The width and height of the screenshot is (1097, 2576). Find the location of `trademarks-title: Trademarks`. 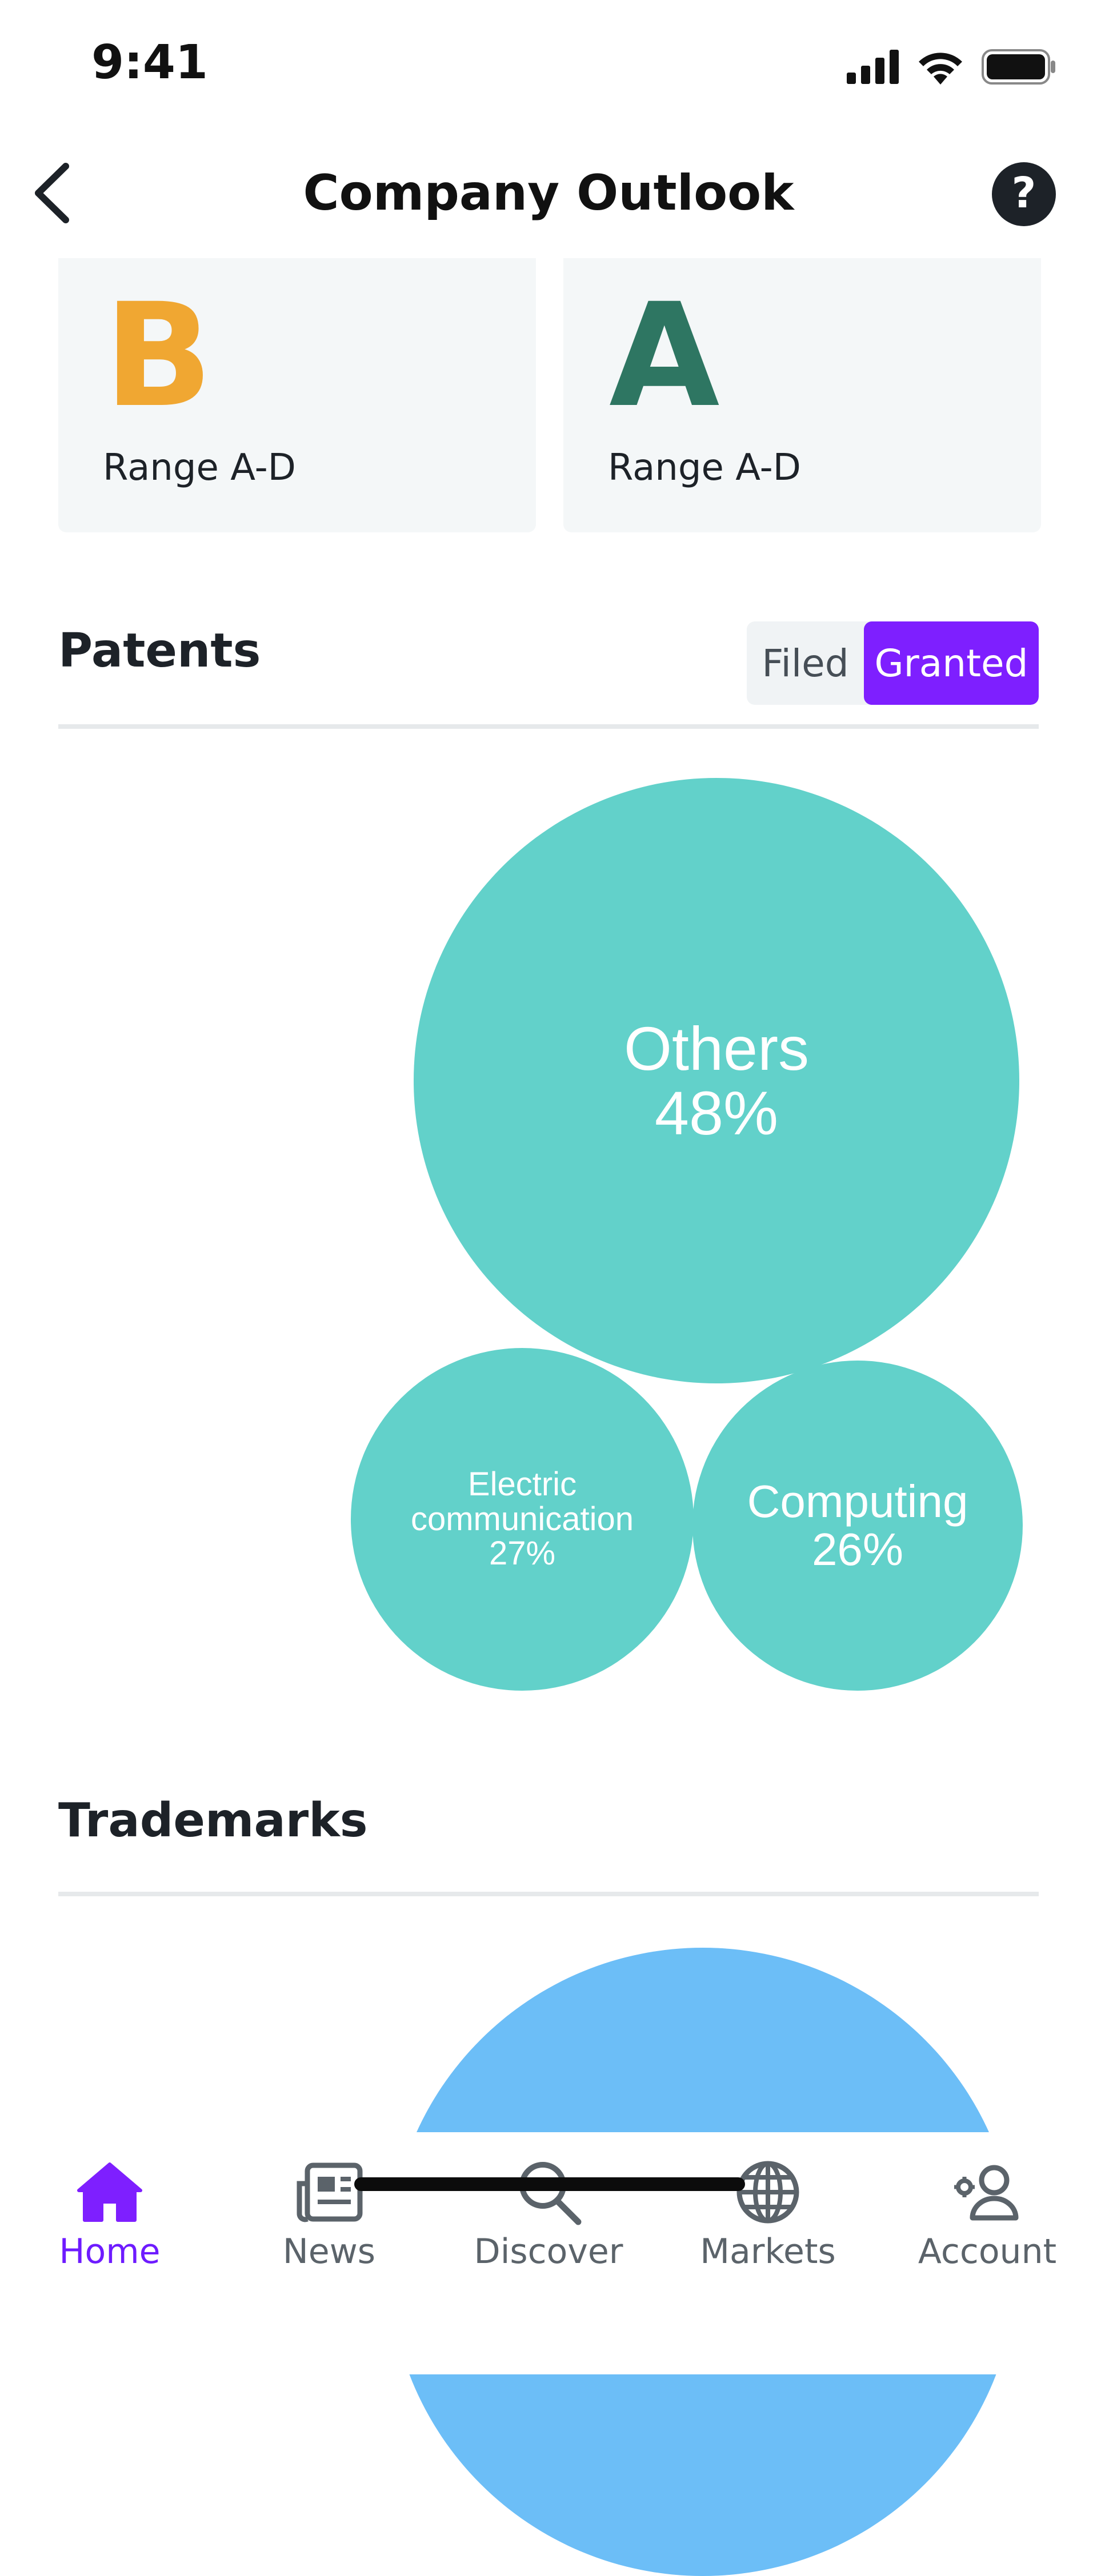

trademarks-title: Trademarks is located at coordinates (213, 1820).